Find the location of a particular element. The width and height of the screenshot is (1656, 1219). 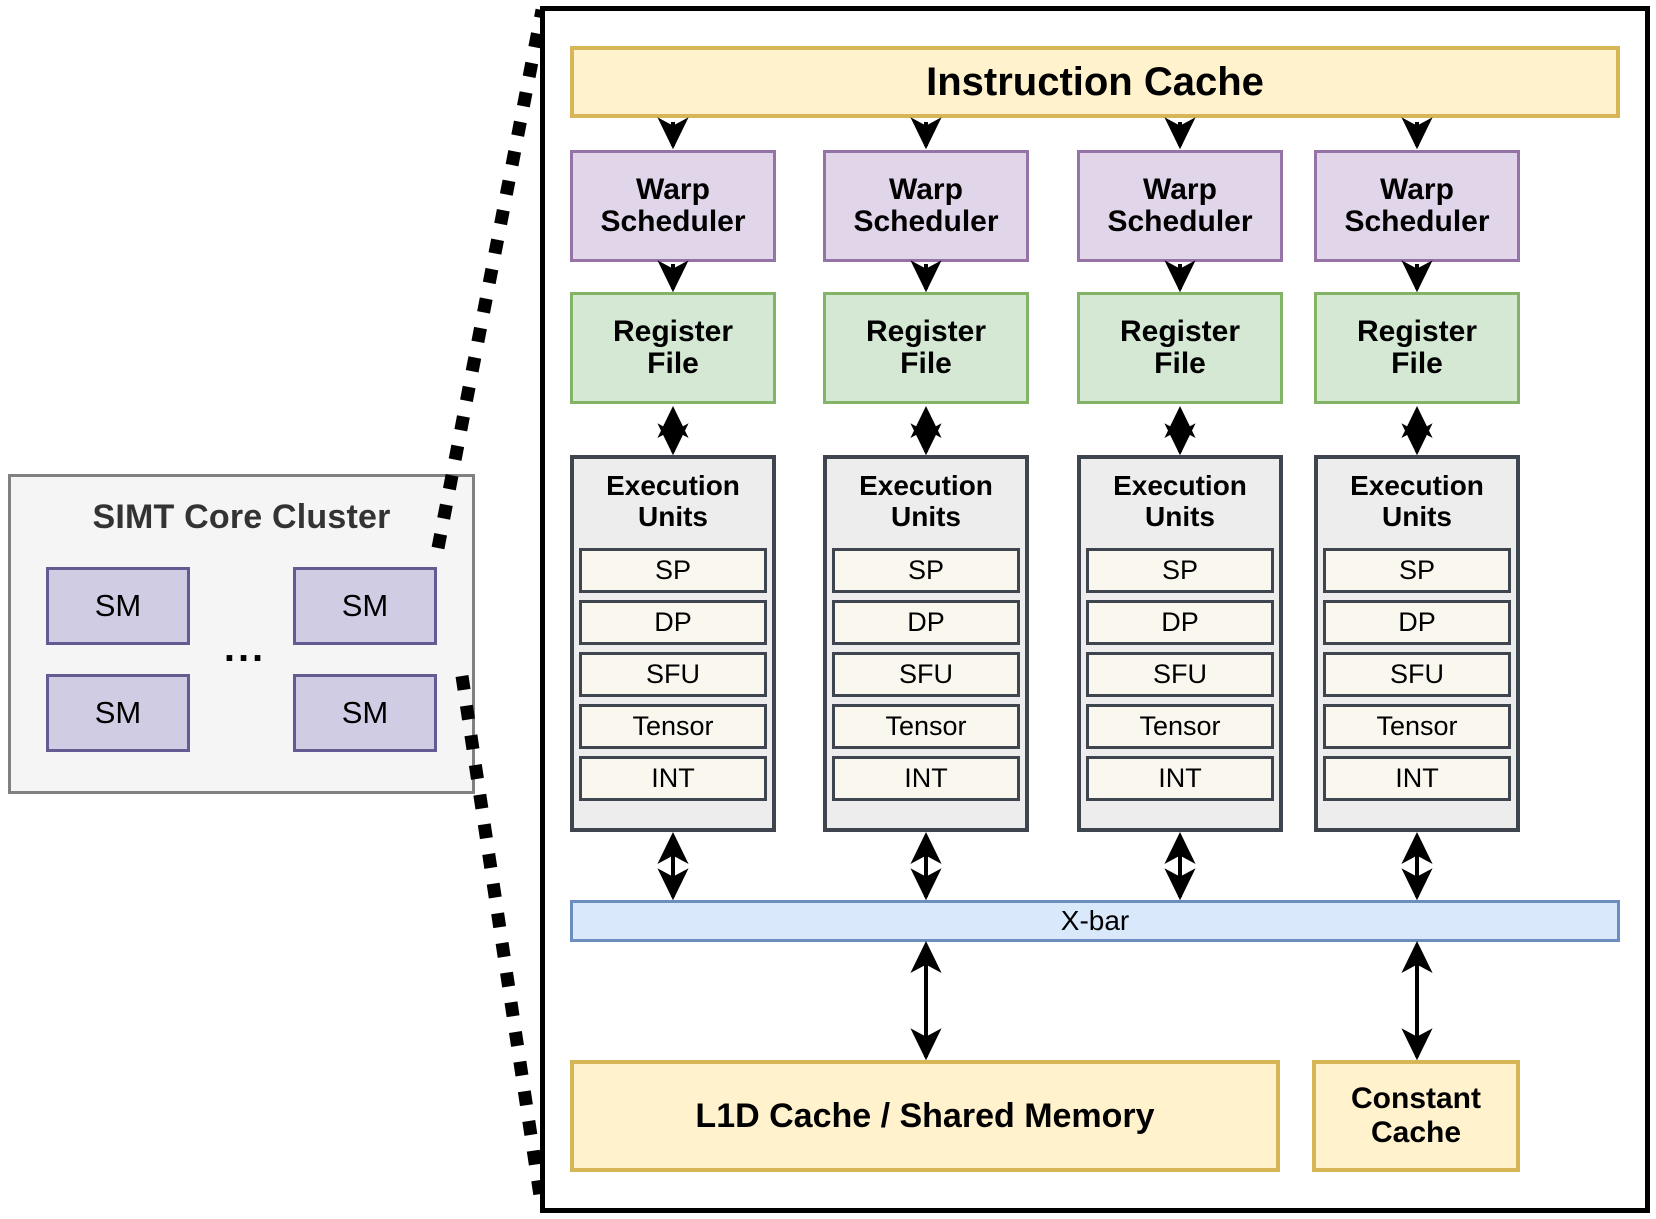

sm-block-1: SM is located at coordinates (118, 606).